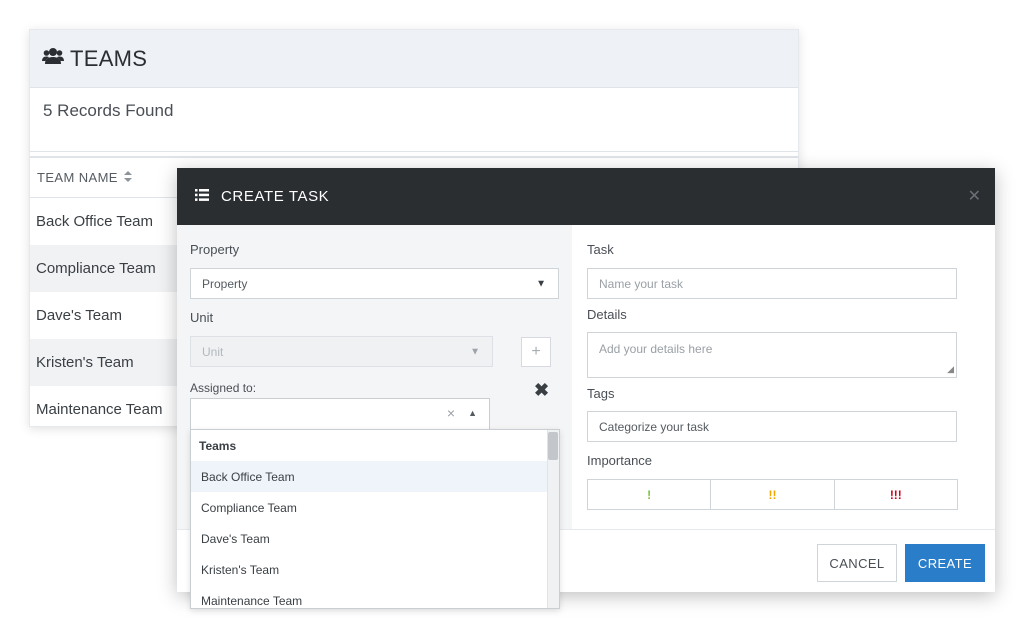 The width and height of the screenshot is (1024, 639). I want to click on close-icon: ✕, so click(974, 196).